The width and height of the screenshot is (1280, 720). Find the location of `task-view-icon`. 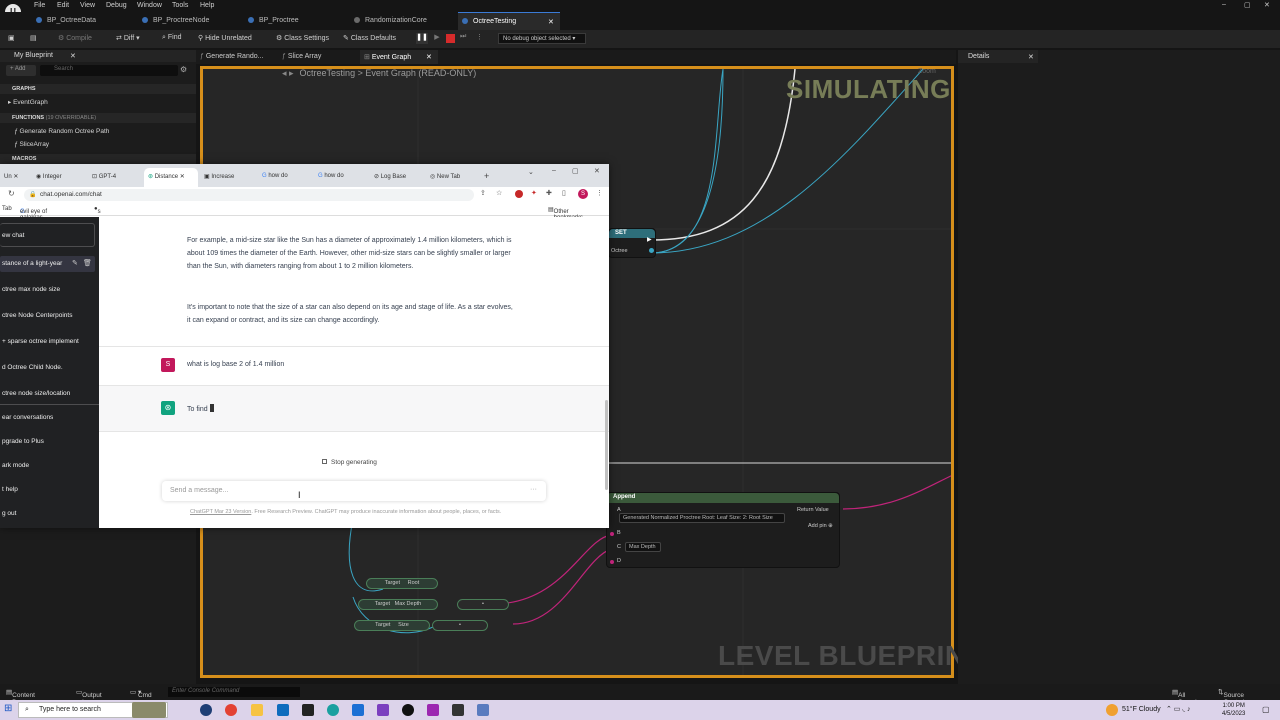

task-view-icon is located at coordinates (206, 710).